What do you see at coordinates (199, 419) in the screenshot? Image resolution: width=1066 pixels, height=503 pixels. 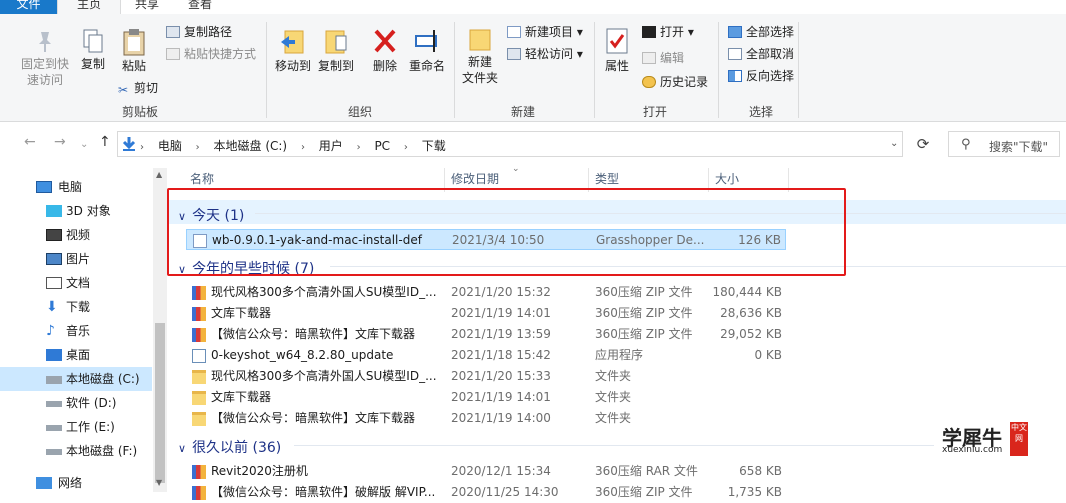 I see `folder-icon` at bounding box center [199, 419].